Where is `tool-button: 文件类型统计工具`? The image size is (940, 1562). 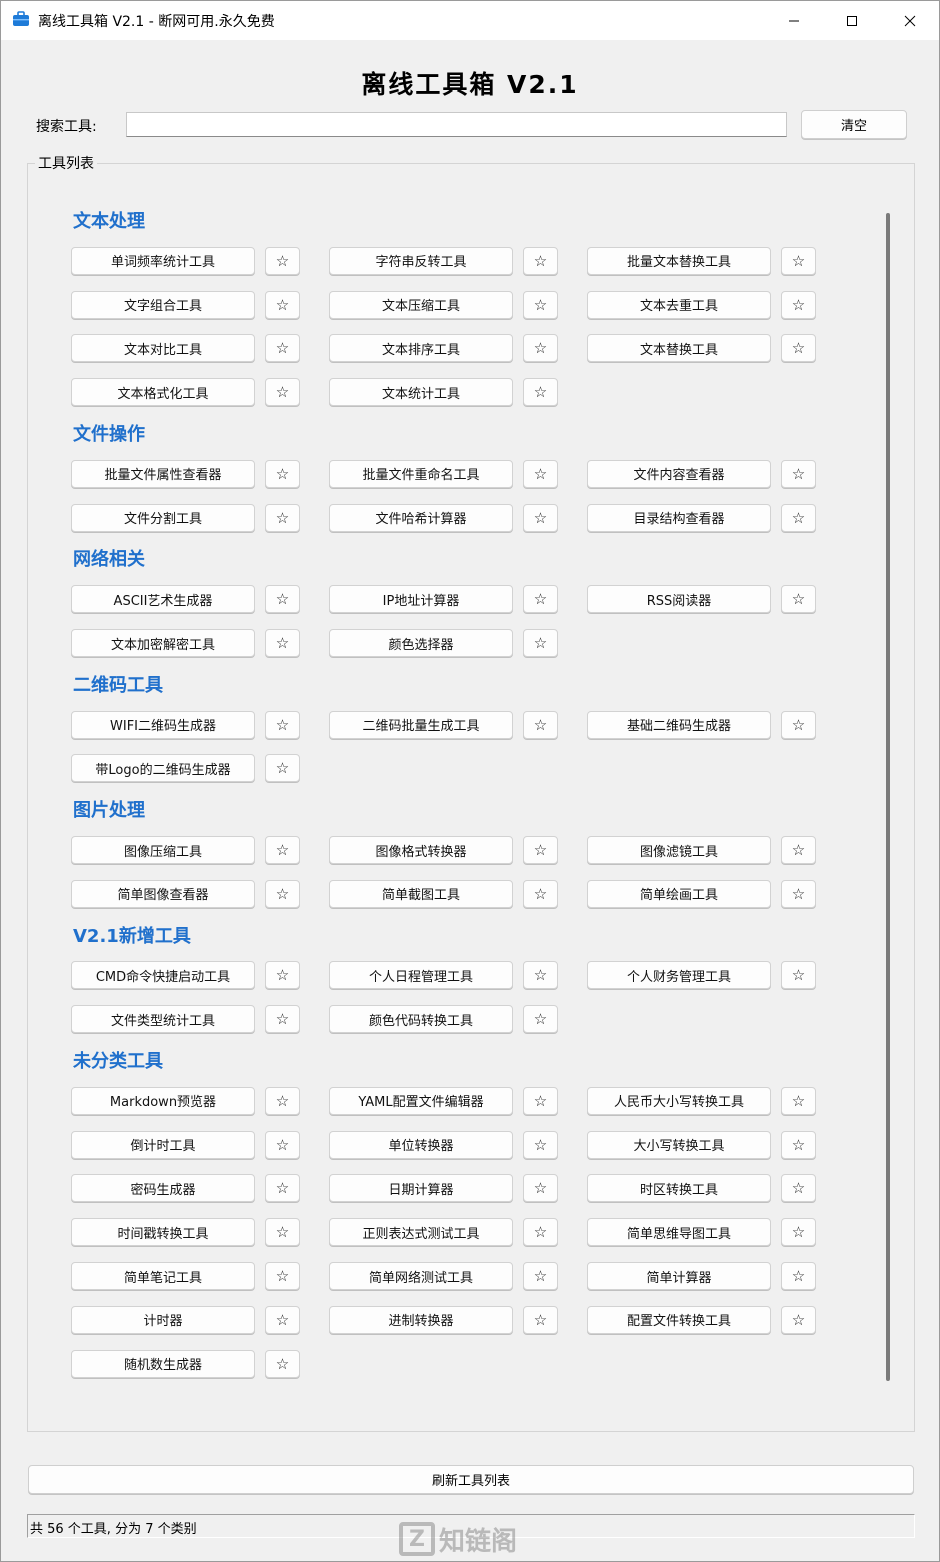 tool-button: 文件类型统计工具 is located at coordinates (163, 1019).